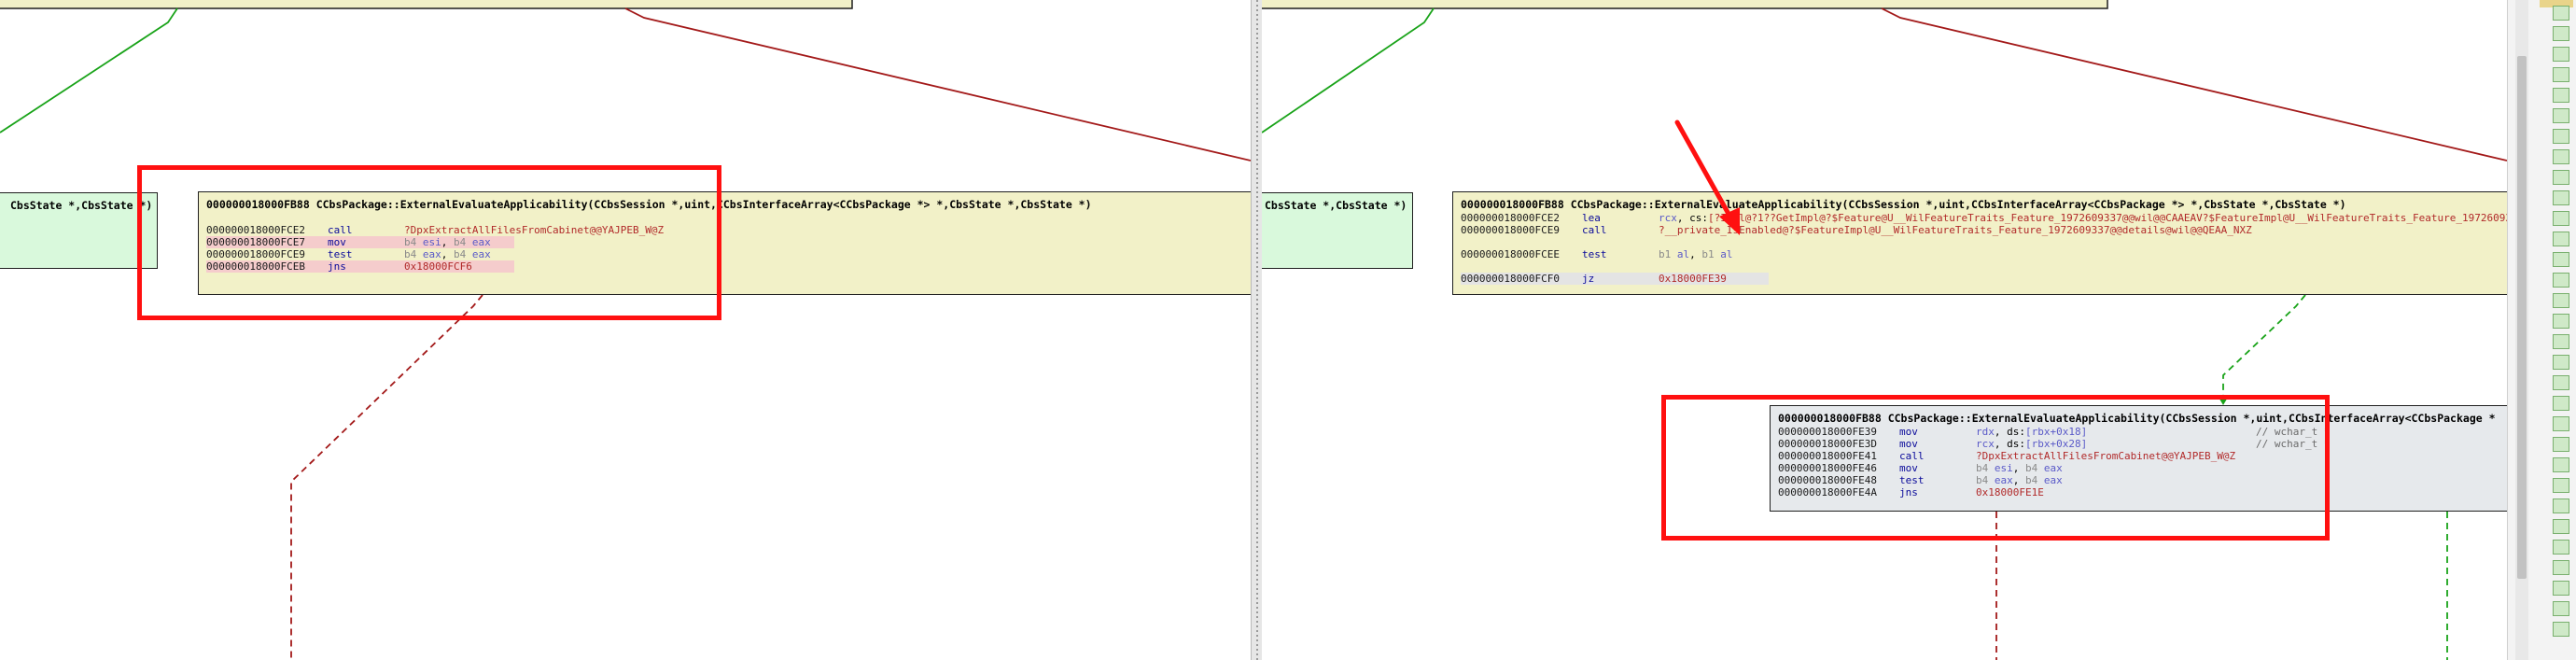 The width and height of the screenshot is (2576, 660). What do you see at coordinates (429, 243) in the screenshot?
I see `annotation-box-left` at bounding box center [429, 243].